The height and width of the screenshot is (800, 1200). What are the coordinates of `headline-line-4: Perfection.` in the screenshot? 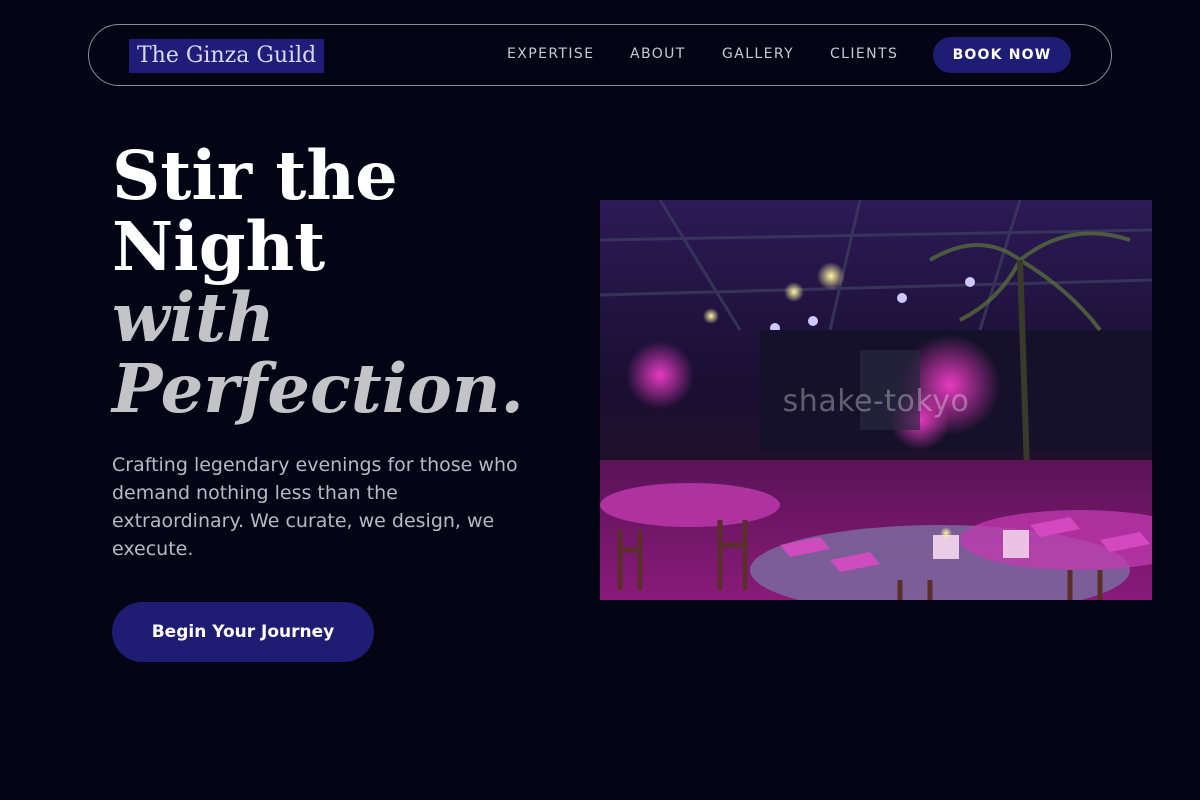 It's located at (318, 388).